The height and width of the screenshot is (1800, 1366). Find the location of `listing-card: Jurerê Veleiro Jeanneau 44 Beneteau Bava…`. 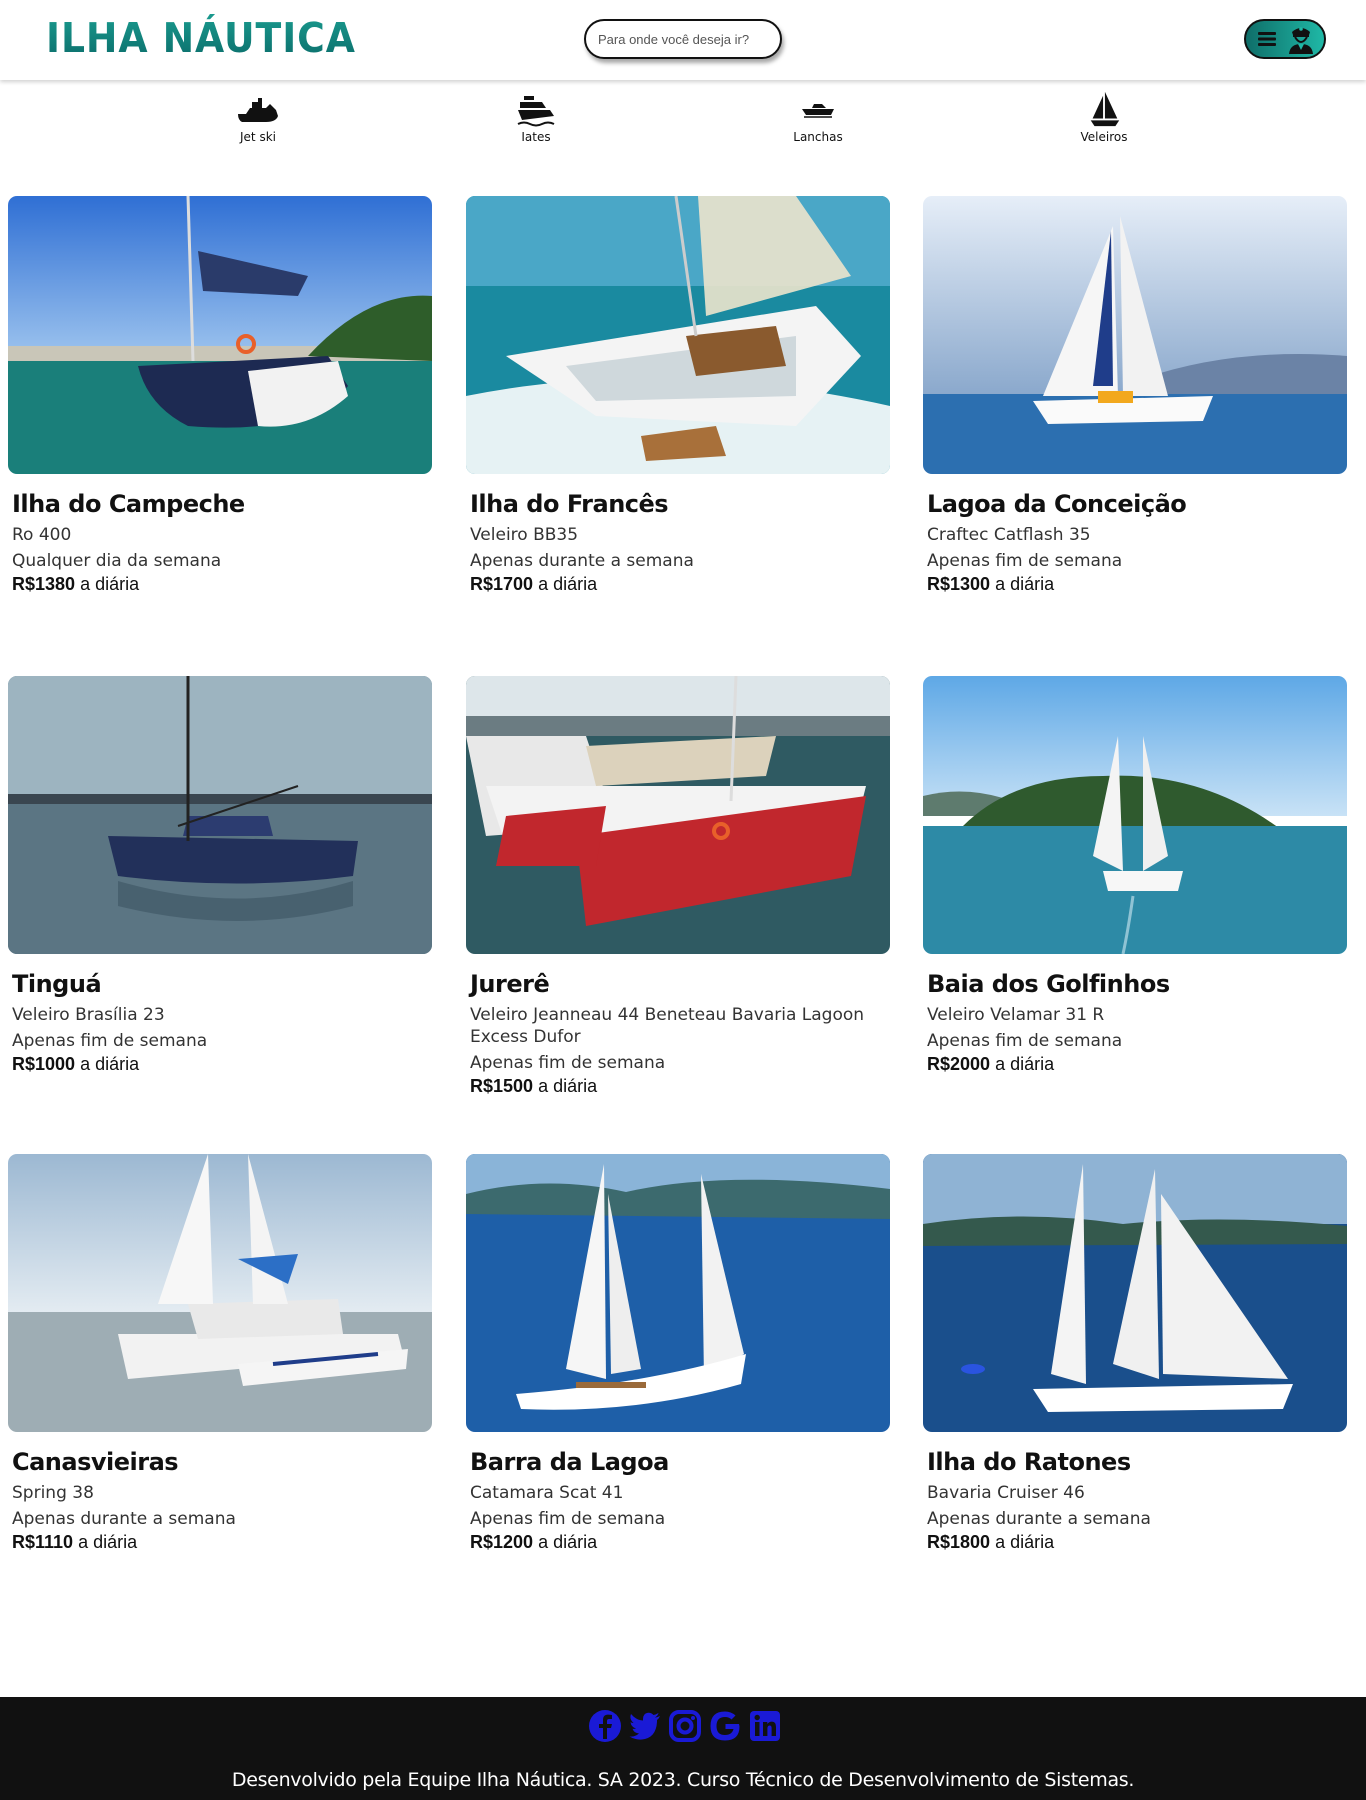

listing-card: Jurerê Veleiro Jeanneau 44 Beneteau Bava… is located at coordinates (678, 886).